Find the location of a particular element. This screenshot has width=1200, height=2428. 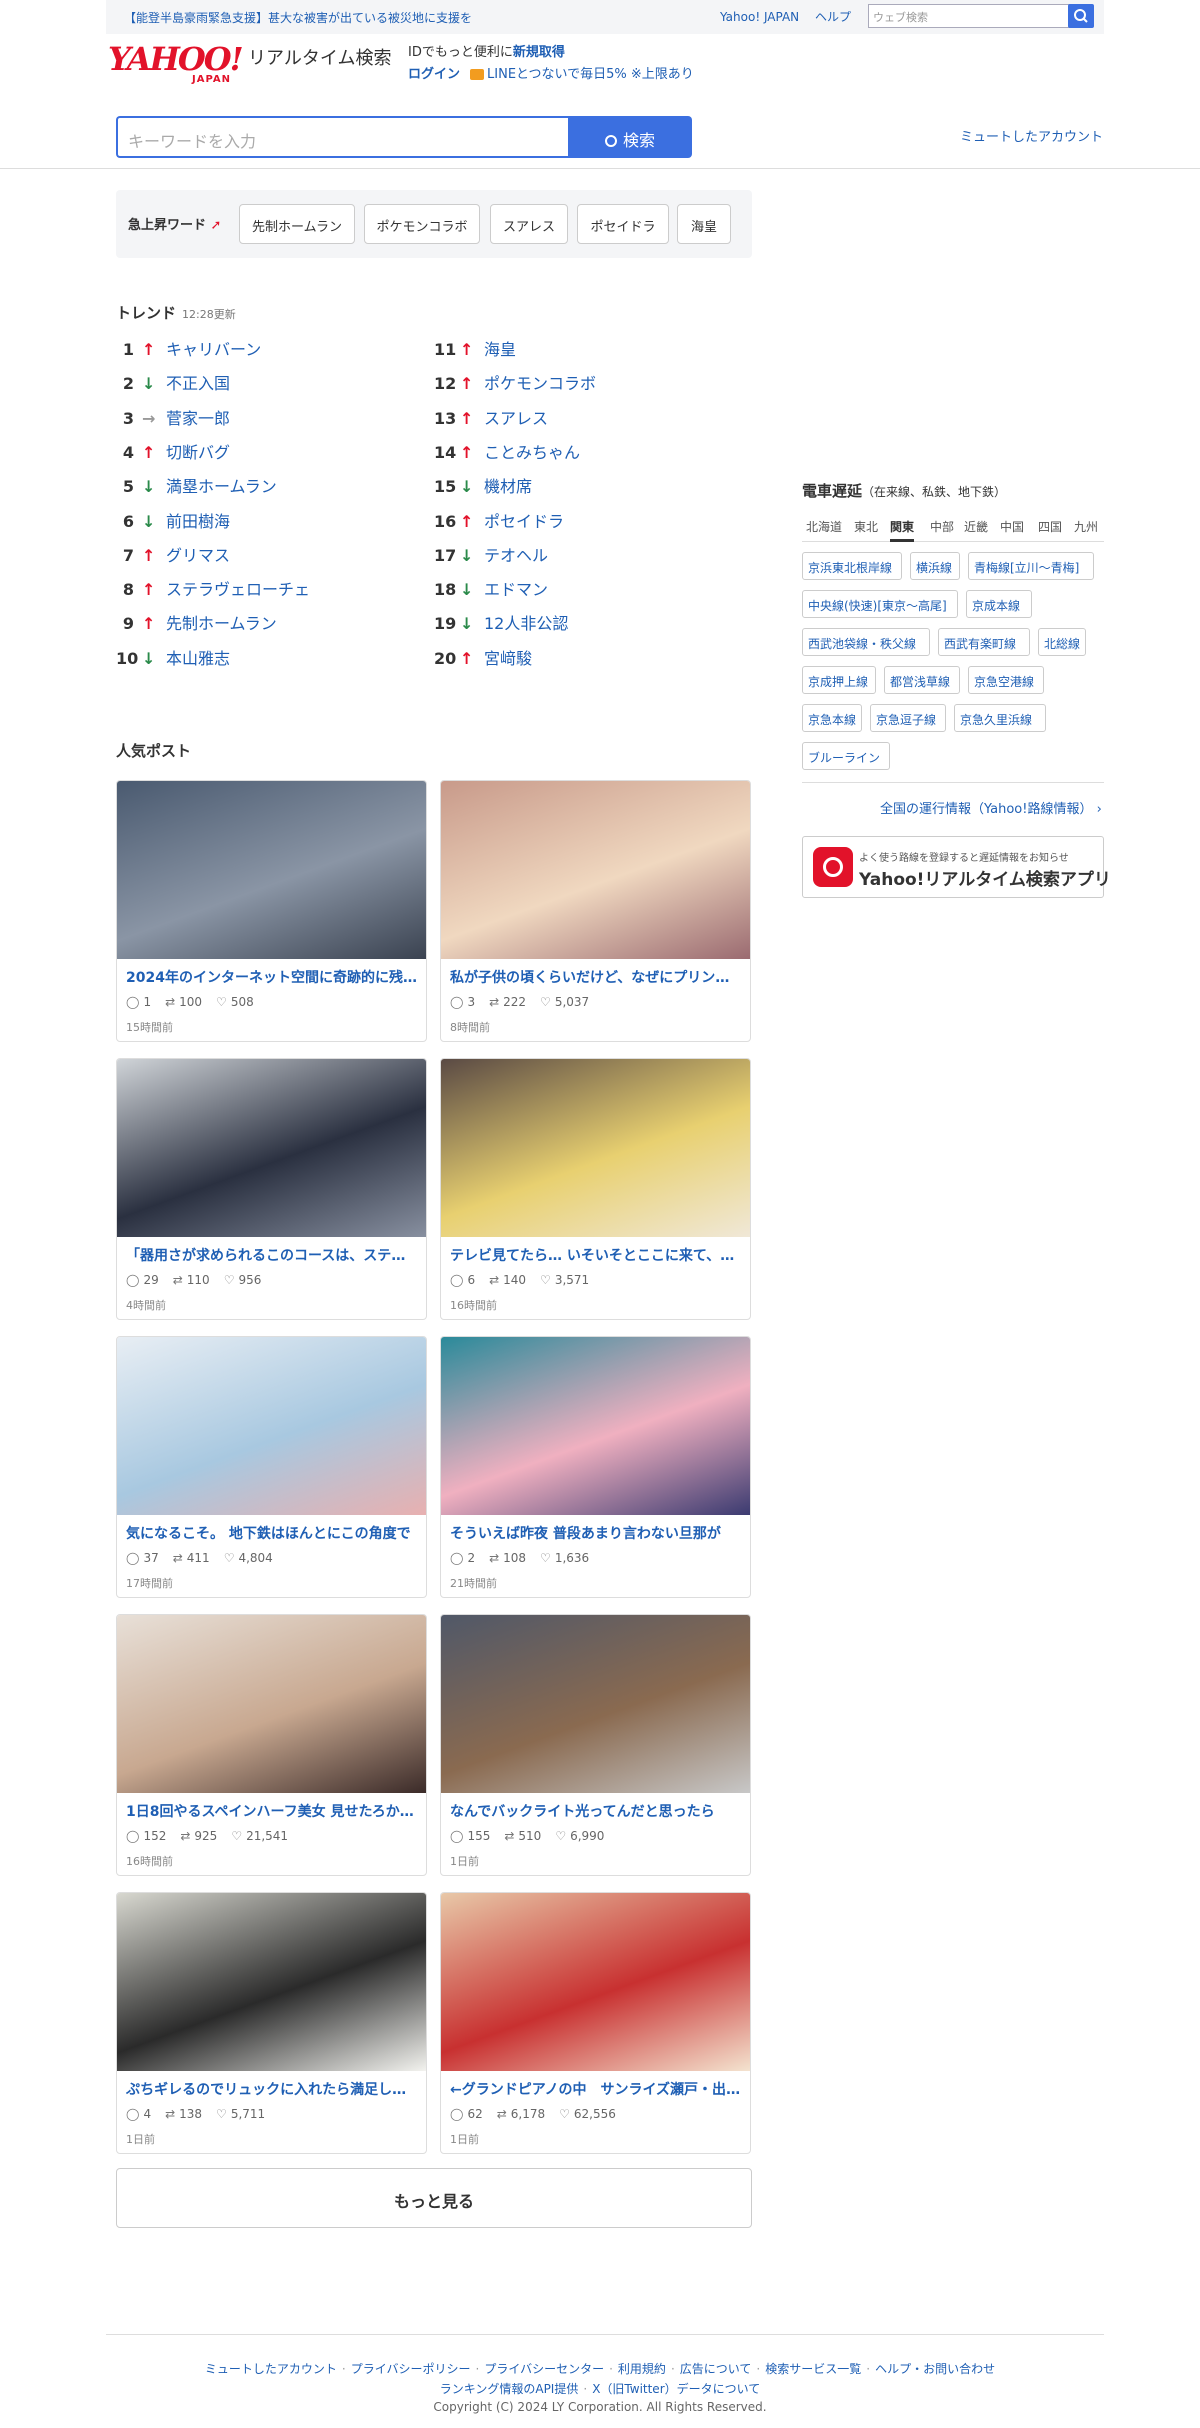

post-card: テレビ見てたら… いそいそとここに来て、寝た ◯ 6 ⇄ 140 ♡ 3,571 16時間前 is located at coordinates (595, 1189).